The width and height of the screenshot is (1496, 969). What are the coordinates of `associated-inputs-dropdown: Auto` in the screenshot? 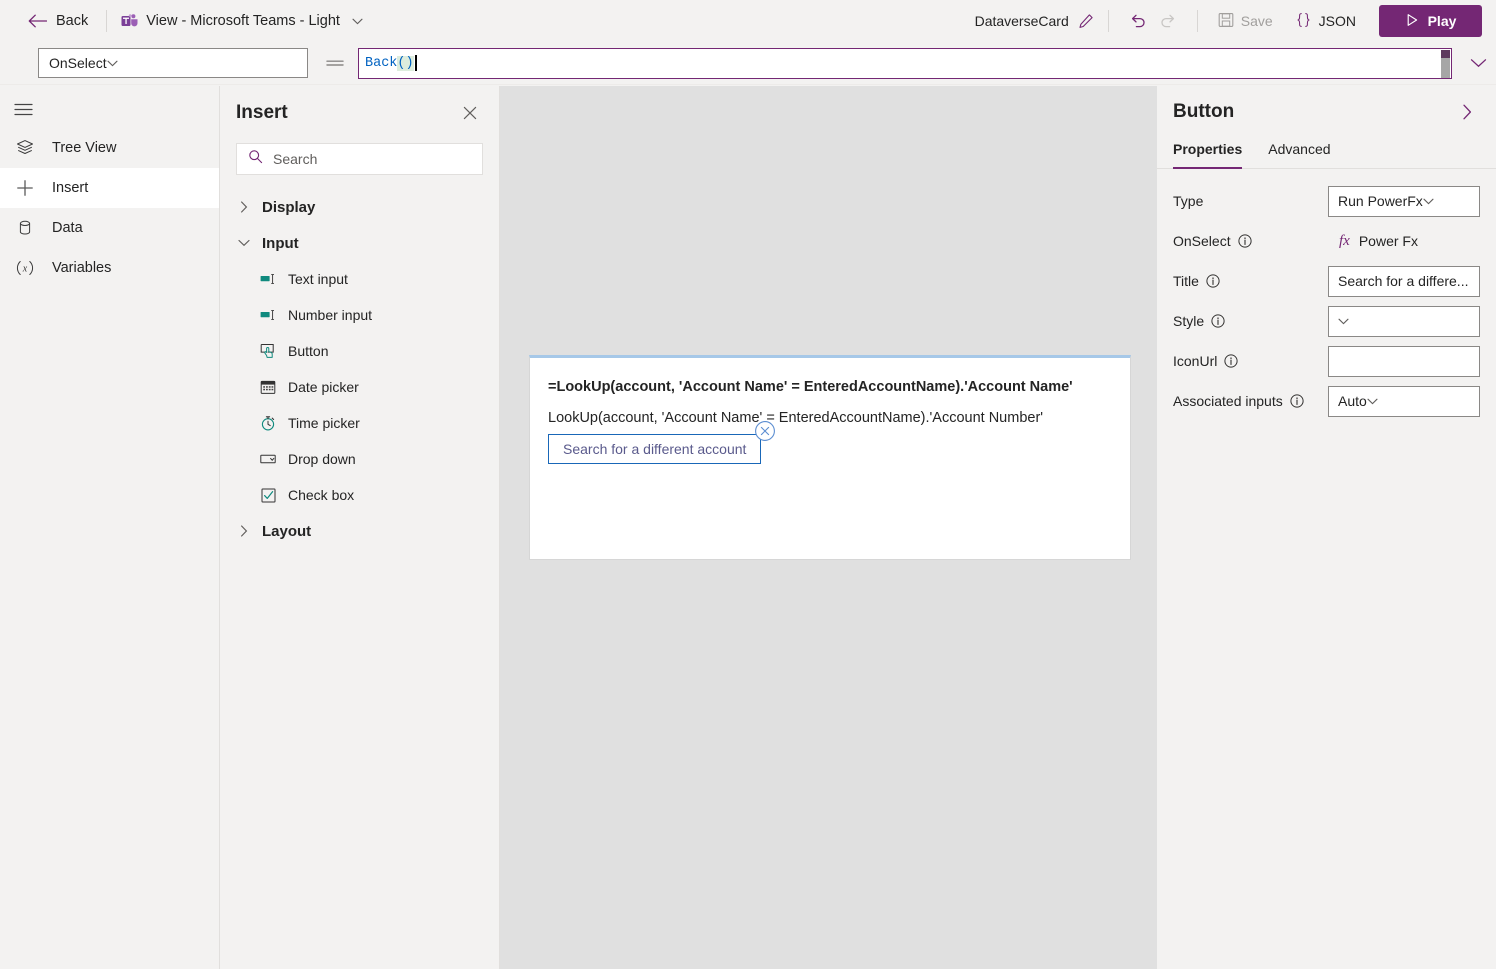 It's located at (1404, 401).